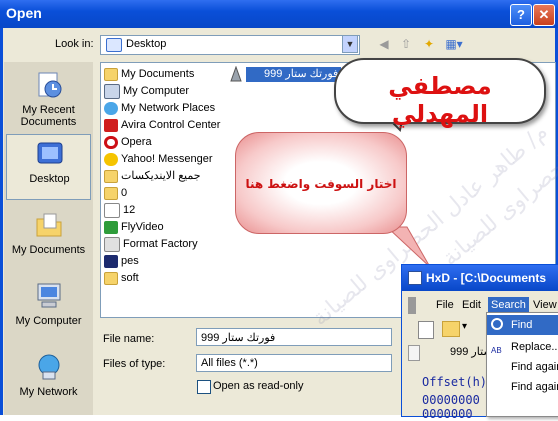 The image size is (558, 421). I want to click on list-item: My Computer, so click(146, 91).